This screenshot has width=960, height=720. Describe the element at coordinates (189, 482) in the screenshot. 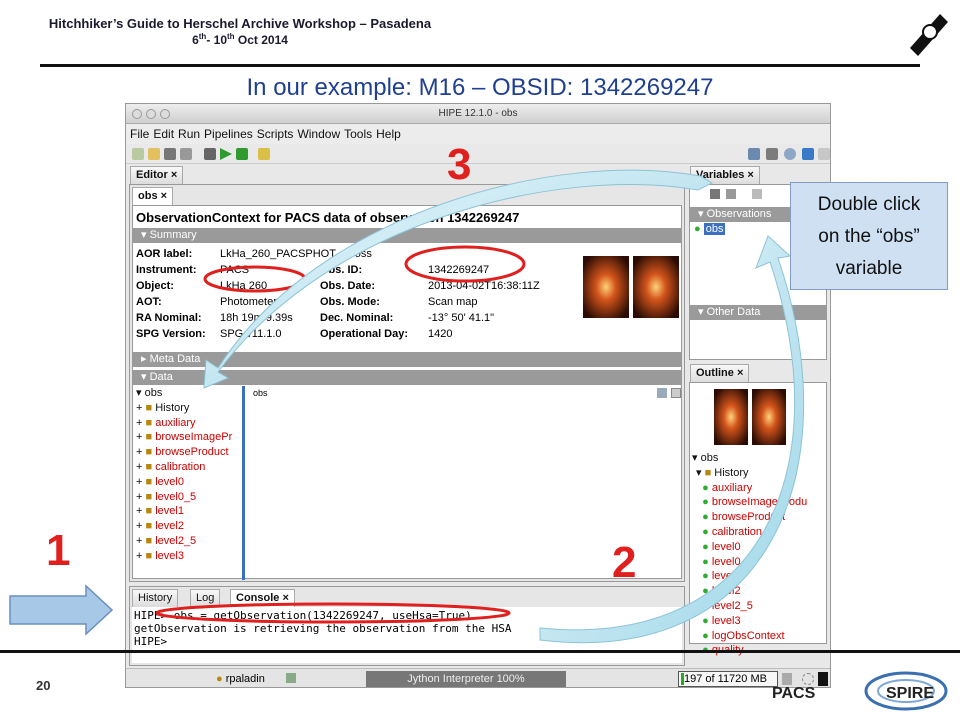

I see `data-tree-item: + ■ level0` at that location.